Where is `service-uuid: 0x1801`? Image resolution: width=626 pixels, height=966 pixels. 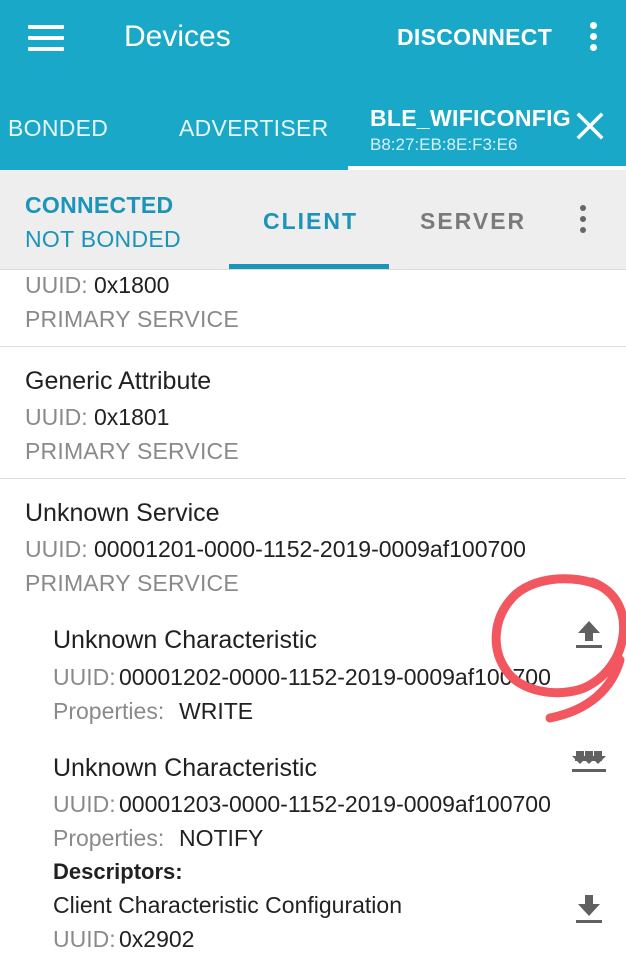 service-uuid: 0x1801 is located at coordinates (132, 417).